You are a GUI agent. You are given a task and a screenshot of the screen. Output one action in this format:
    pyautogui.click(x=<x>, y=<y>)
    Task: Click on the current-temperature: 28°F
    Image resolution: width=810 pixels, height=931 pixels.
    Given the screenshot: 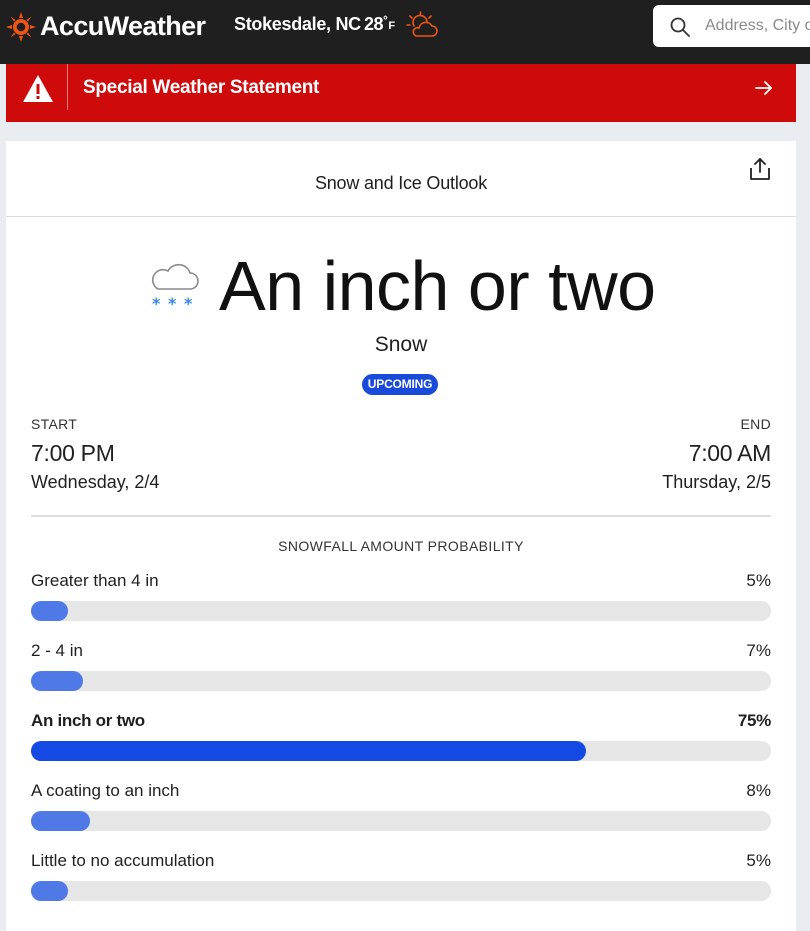 What is the action you would take?
    pyautogui.click(x=379, y=24)
    